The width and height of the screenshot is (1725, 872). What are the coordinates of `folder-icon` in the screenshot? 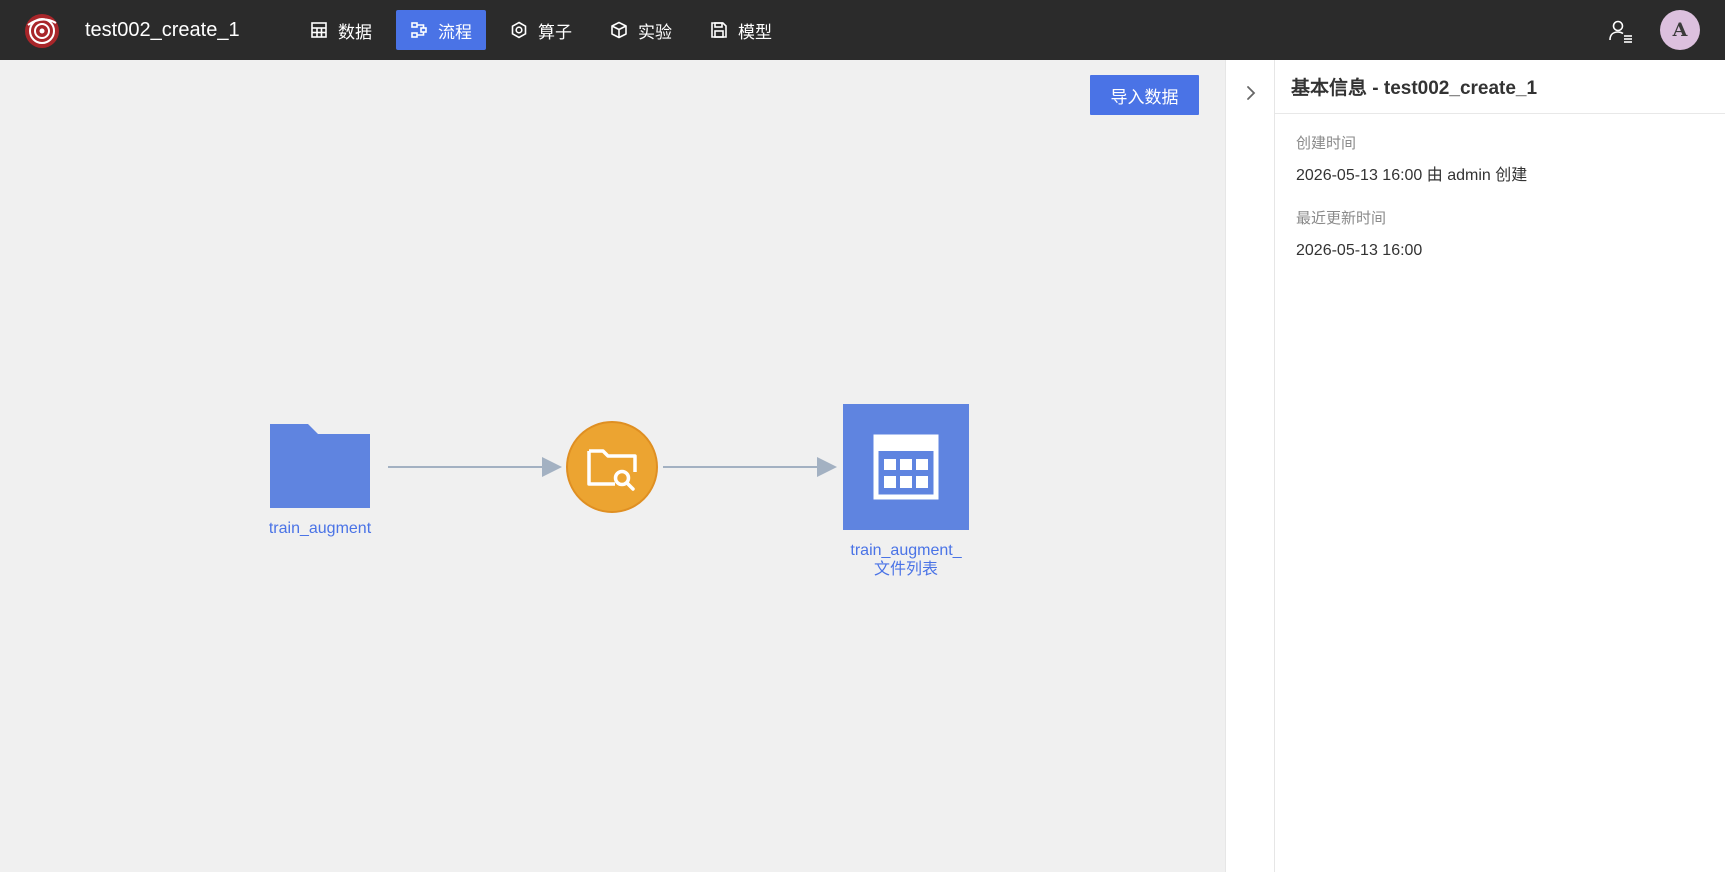 It's located at (320, 466).